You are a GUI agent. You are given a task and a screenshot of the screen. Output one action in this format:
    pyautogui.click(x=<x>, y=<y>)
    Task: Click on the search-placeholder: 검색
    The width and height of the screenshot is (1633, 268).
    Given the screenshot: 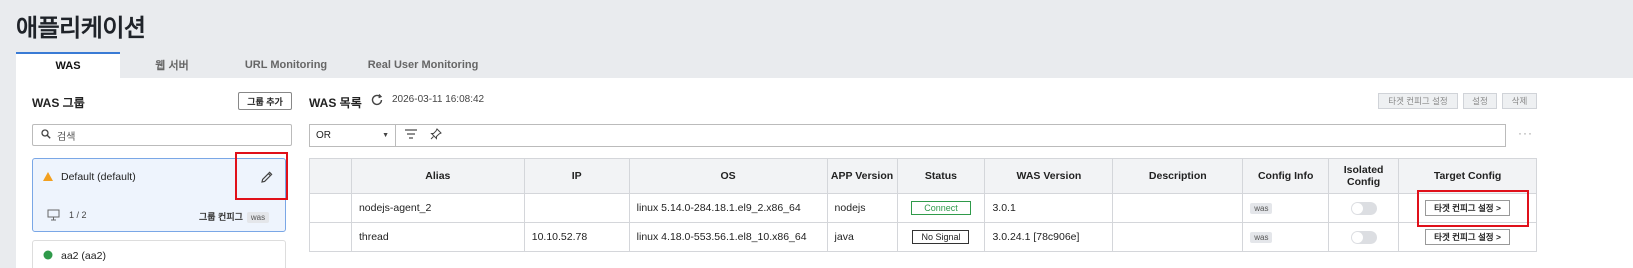 What is the action you would take?
    pyautogui.click(x=66, y=137)
    